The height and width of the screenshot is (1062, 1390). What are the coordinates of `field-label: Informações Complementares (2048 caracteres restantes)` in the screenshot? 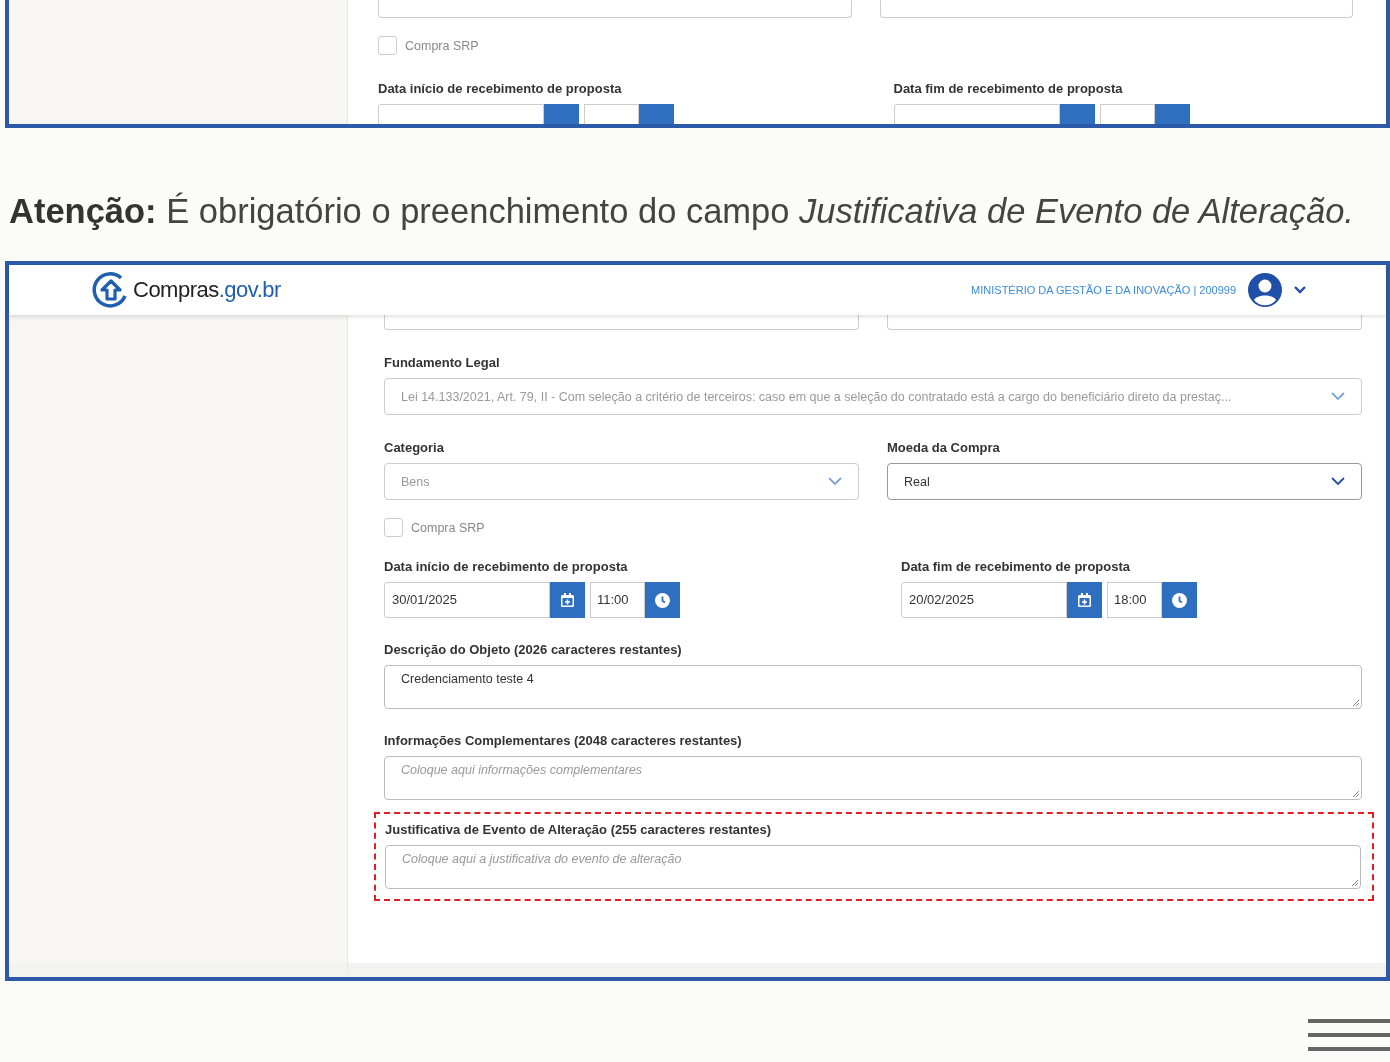 It's located at (563, 740).